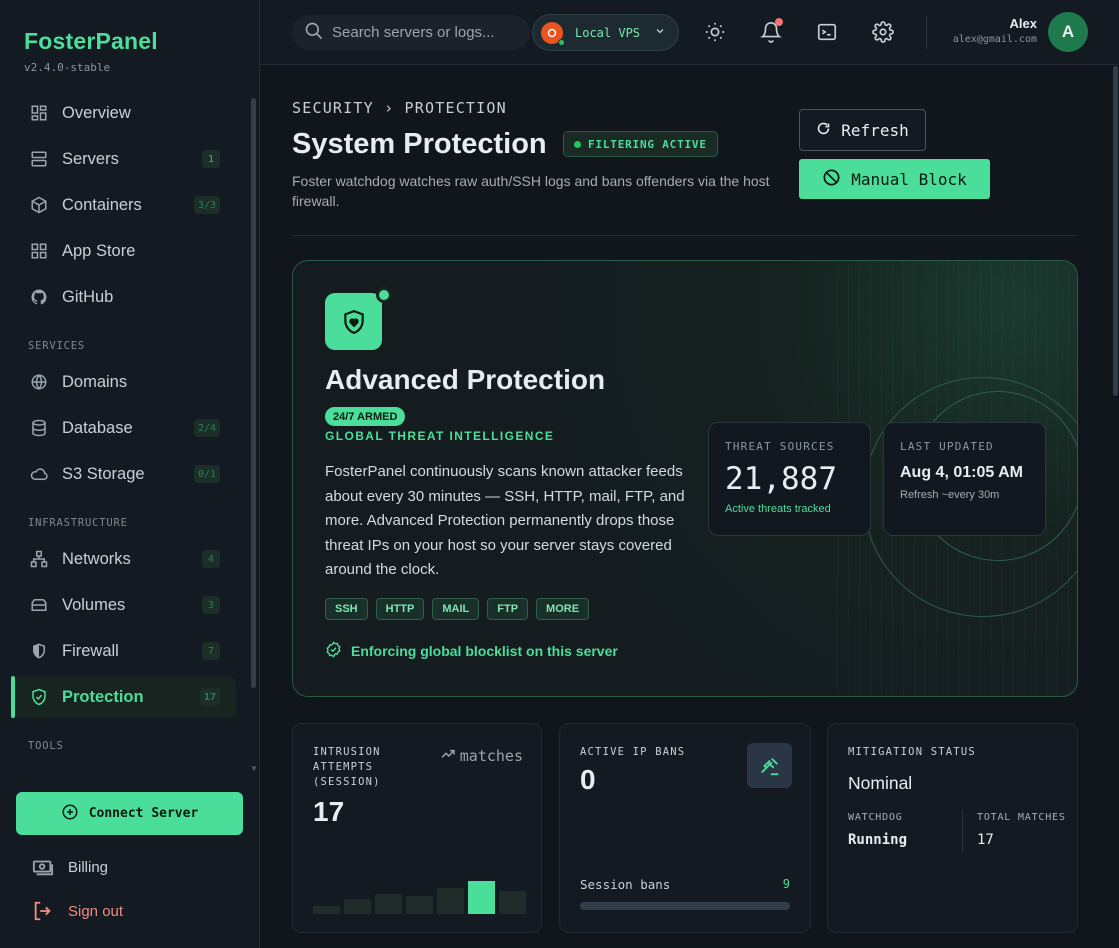 This screenshot has height=948, width=1119. I want to click on bans-value: 0, so click(588, 779).